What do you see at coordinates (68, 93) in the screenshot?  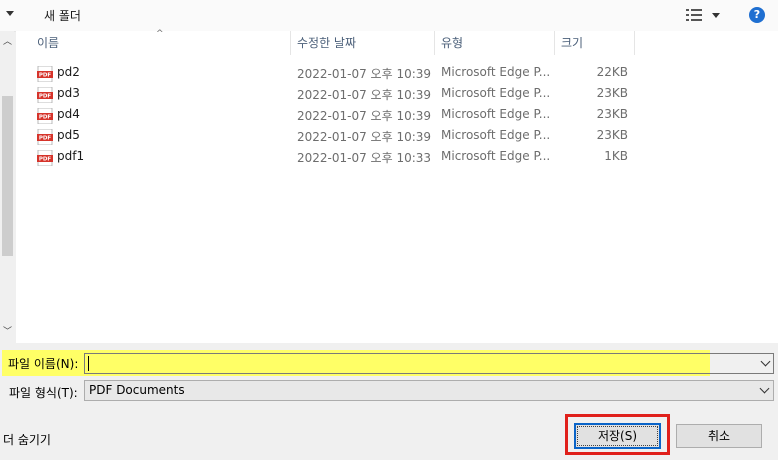 I see `file-name: pd3` at bounding box center [68, 93].